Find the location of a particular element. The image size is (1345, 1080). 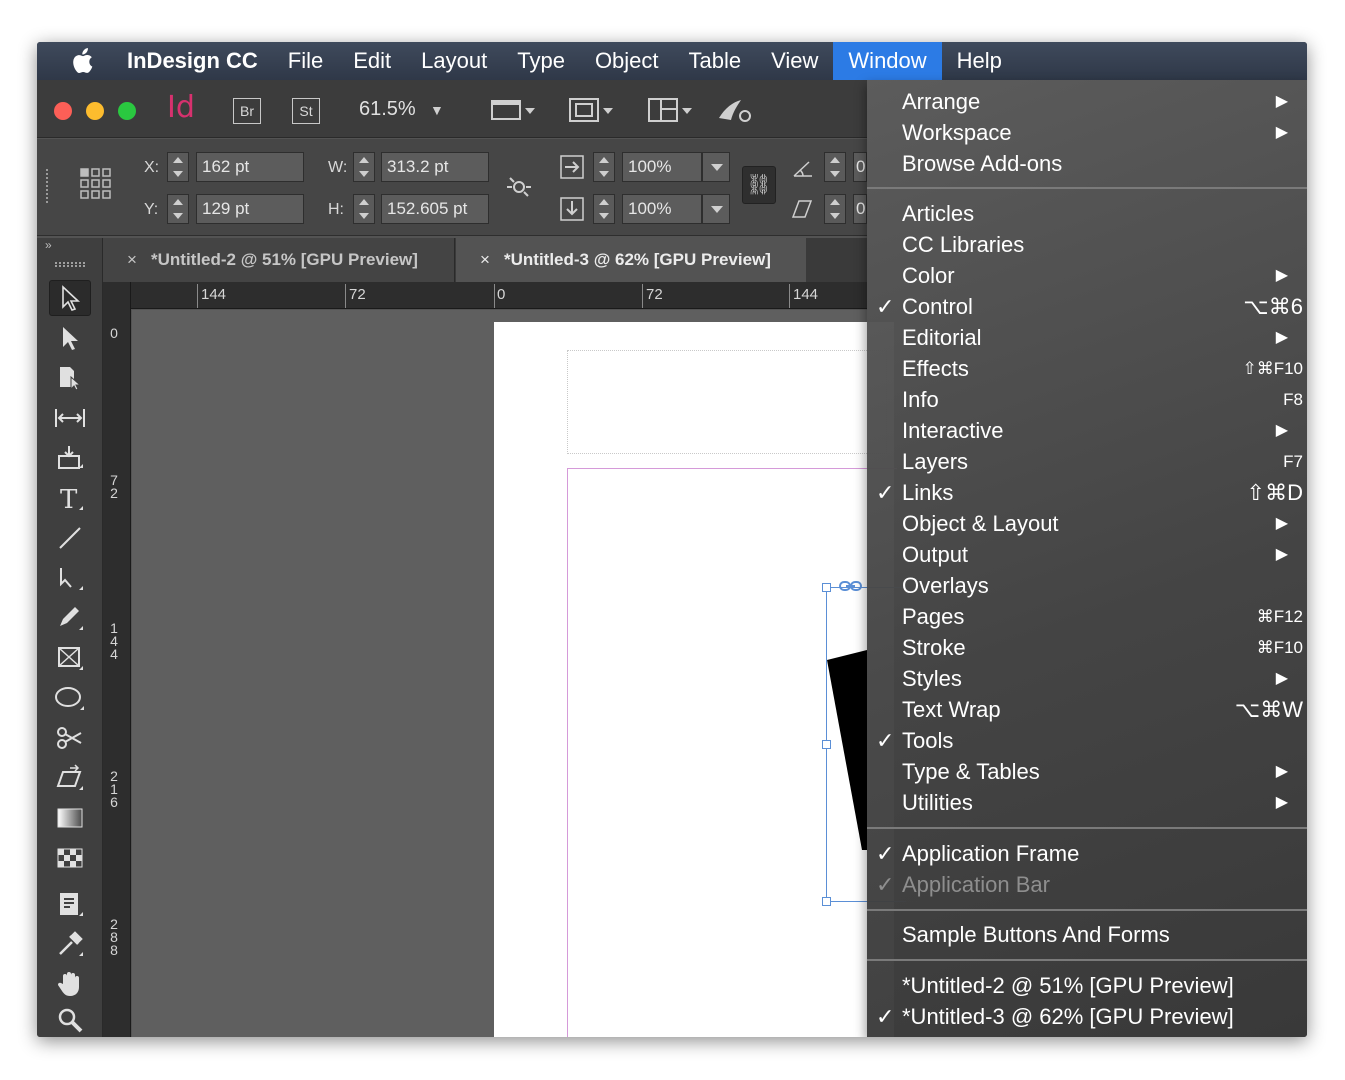

menu-item-interactive: Interactive ▶ is located at coordinates (1087, 430).